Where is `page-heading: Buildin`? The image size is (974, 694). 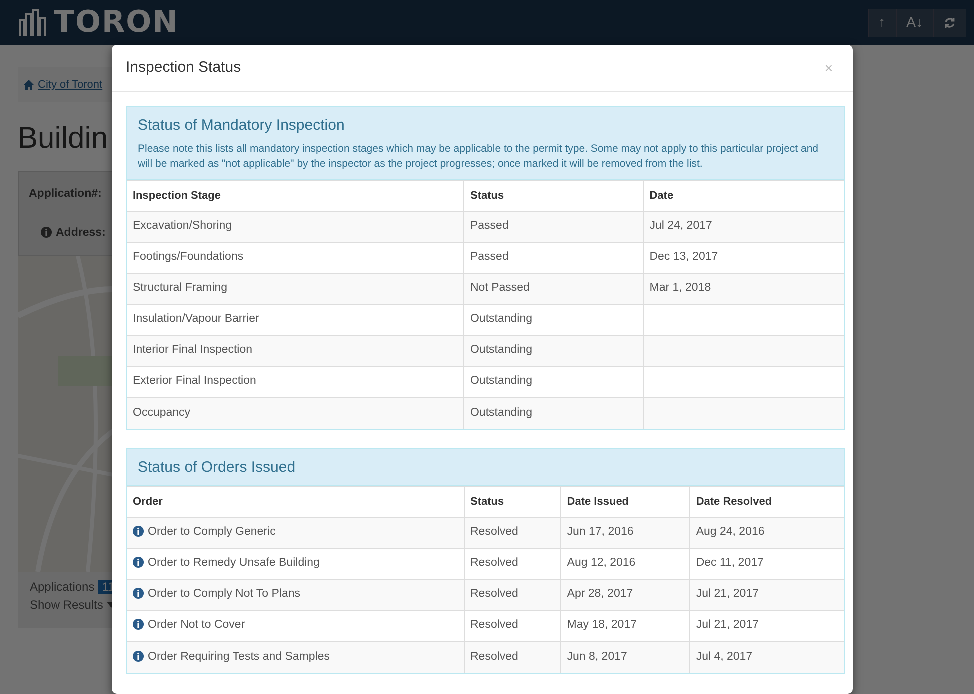
page-heading: Buildin is located at coordinates (63, 138).